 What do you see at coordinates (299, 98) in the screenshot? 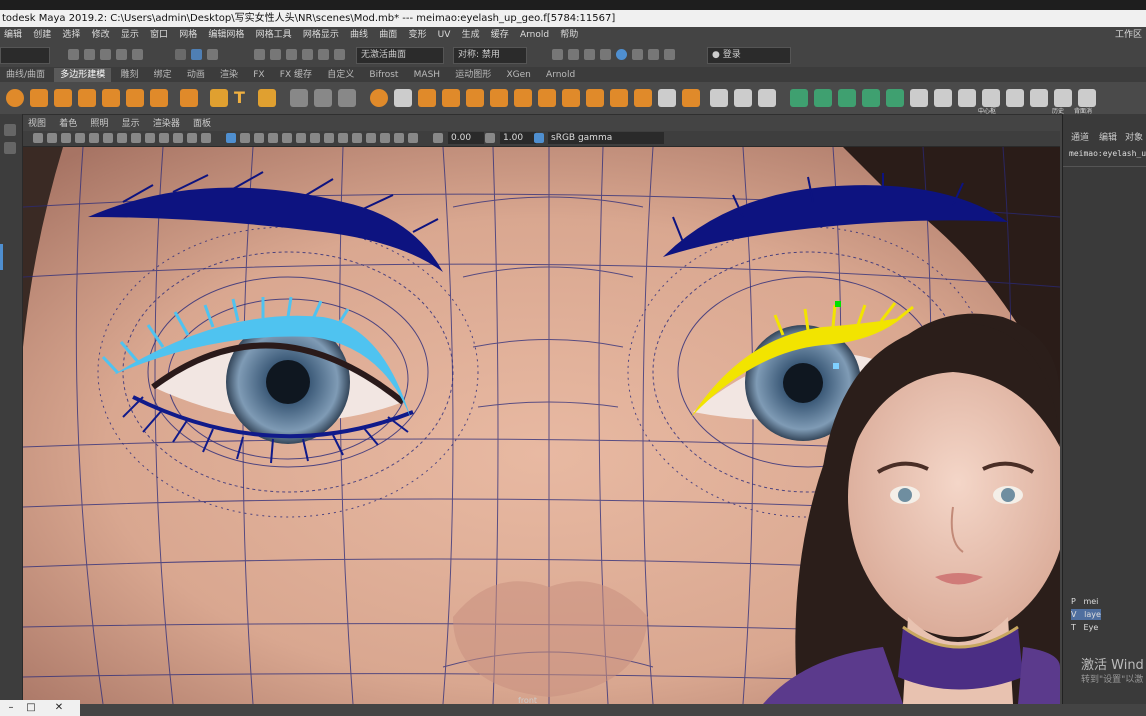
I see `mirror-icon` at bounding box center [299, 98].